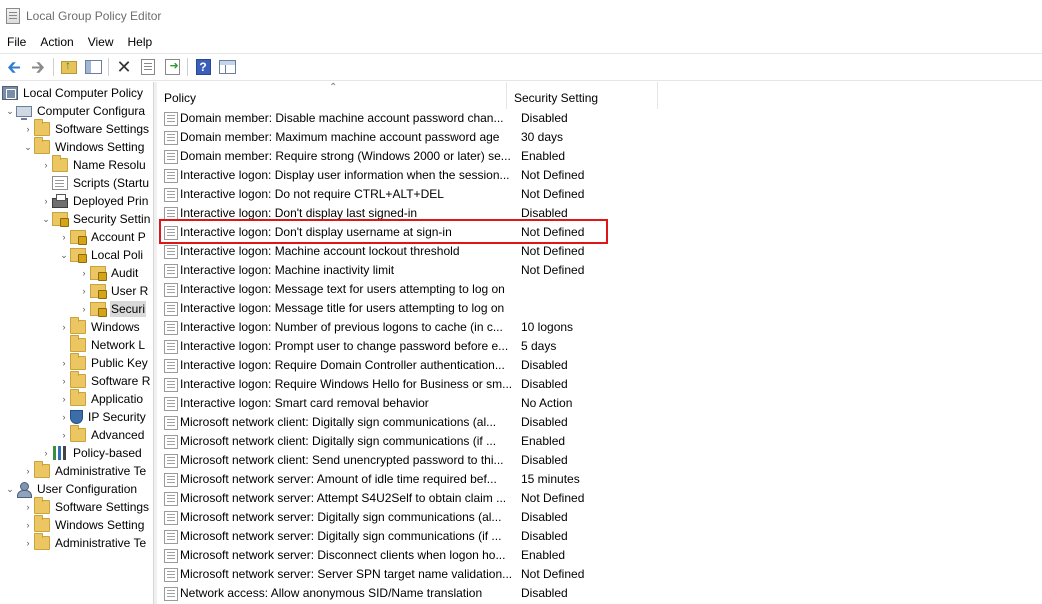 This screenshot has width=1042, height=604. What do you see at coordinates (203, 67) in the screenshot?
I see `help-button: ?` at bounding box center [203, 67].